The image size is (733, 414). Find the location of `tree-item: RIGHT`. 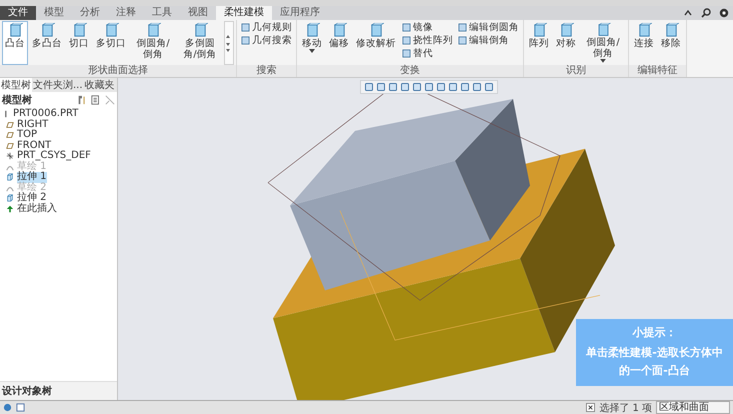

tree-item: RIGHT is located at coordinates (32, 125).